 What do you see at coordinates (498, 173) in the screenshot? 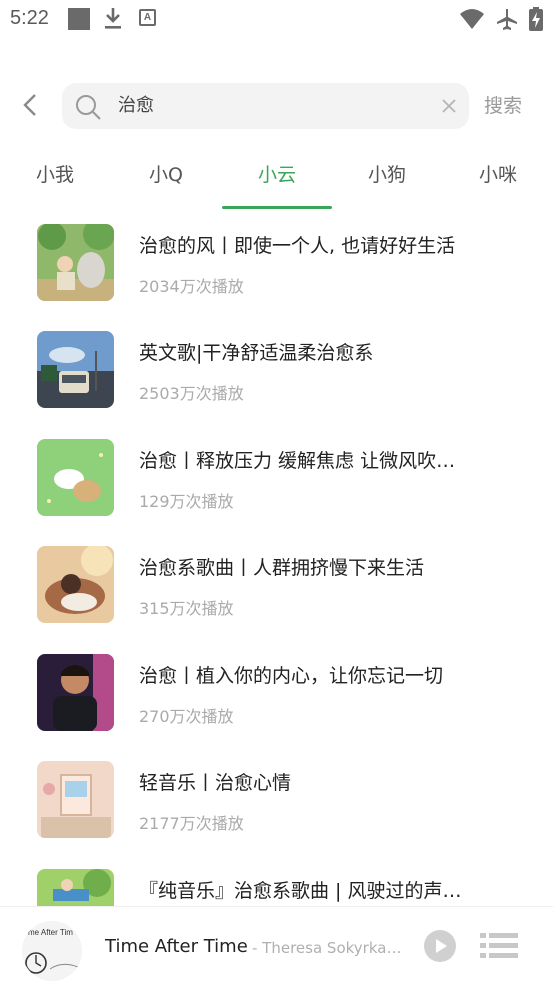
I see `tab-xiaomi: 小咪` at bounding box center [498, 173].